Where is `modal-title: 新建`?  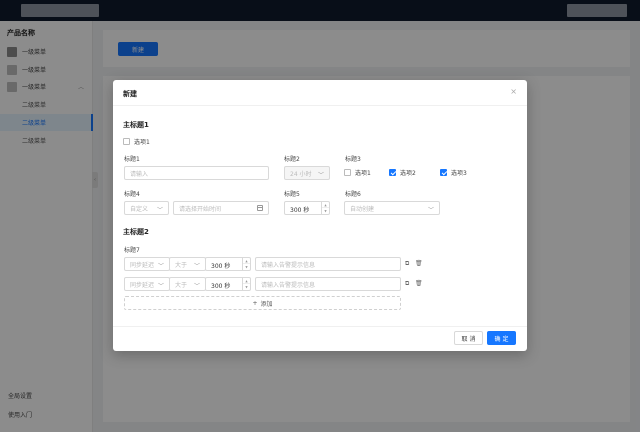 modal-title: 新建 is located at coordinates (130, 94).